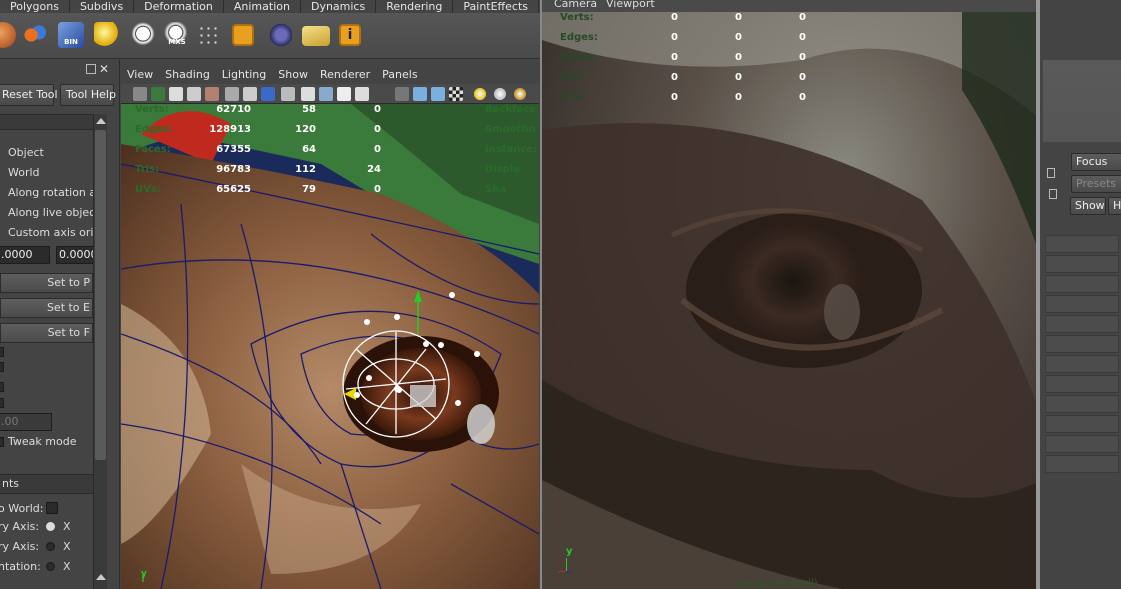  I want to click on default-light-icon, so click(480, 94).